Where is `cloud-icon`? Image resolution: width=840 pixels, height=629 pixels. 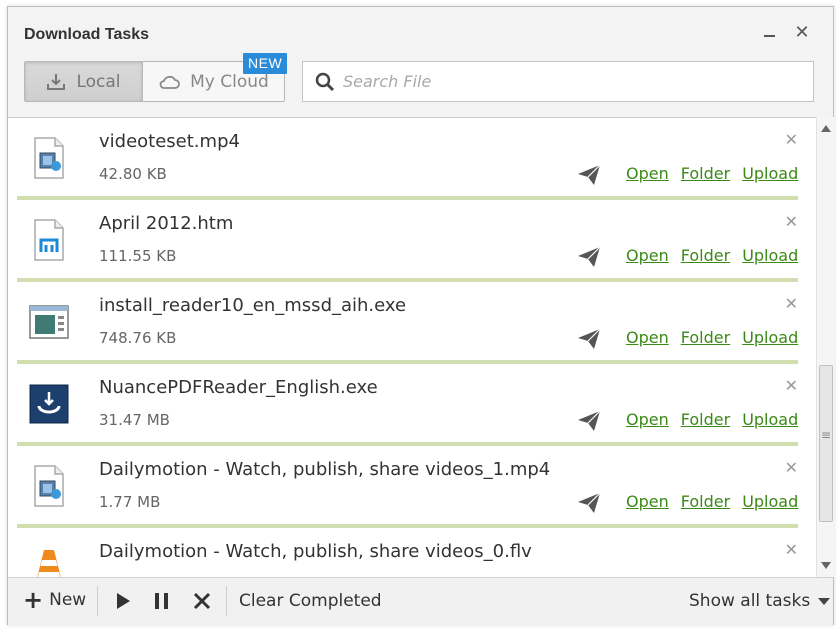
cloud-icon is located at coordinates (170, 82).